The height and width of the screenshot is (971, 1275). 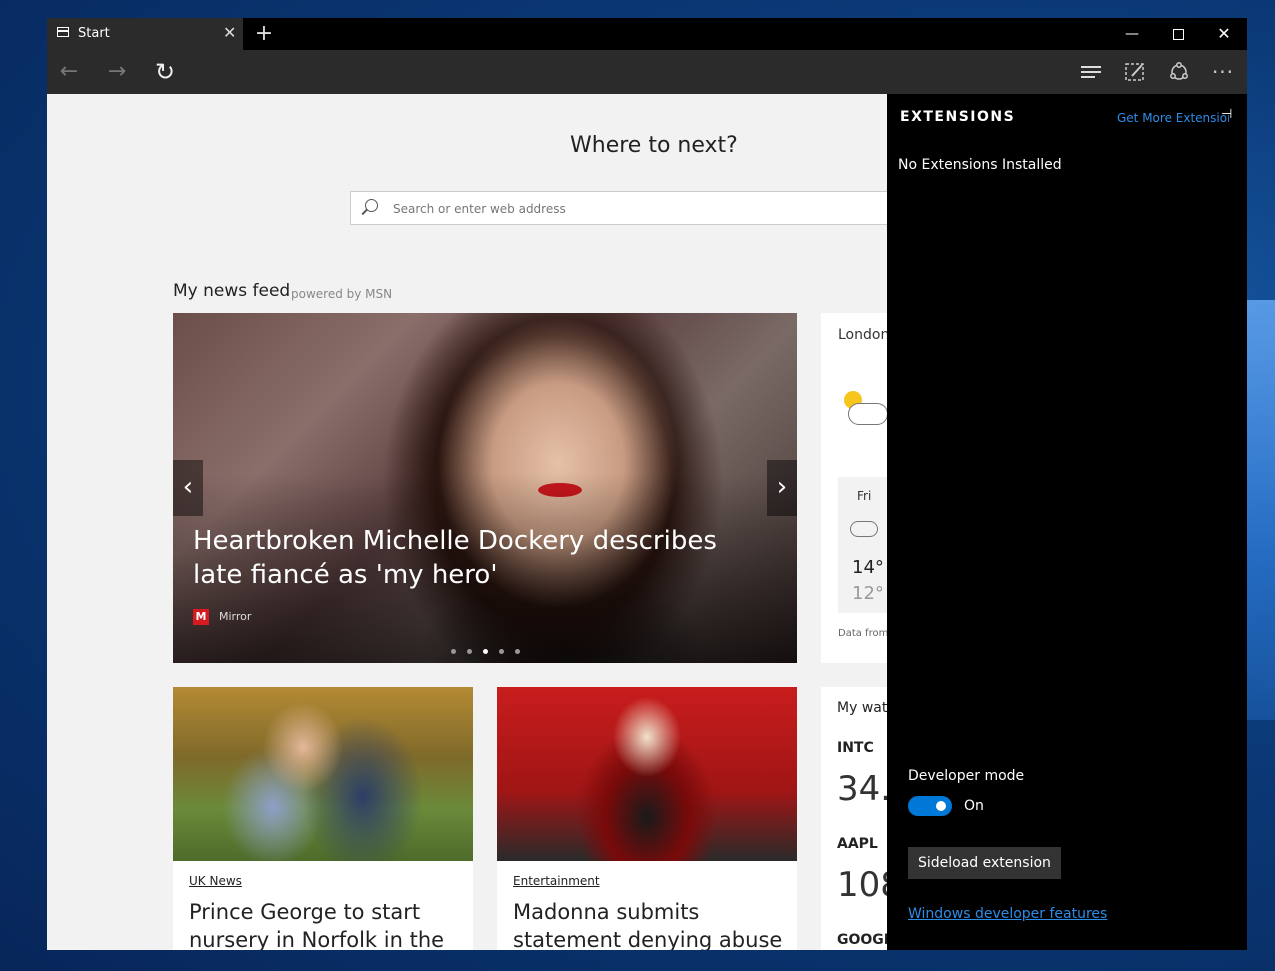 I want to click on forecast-high: 14°, so click(x=868, y=567).